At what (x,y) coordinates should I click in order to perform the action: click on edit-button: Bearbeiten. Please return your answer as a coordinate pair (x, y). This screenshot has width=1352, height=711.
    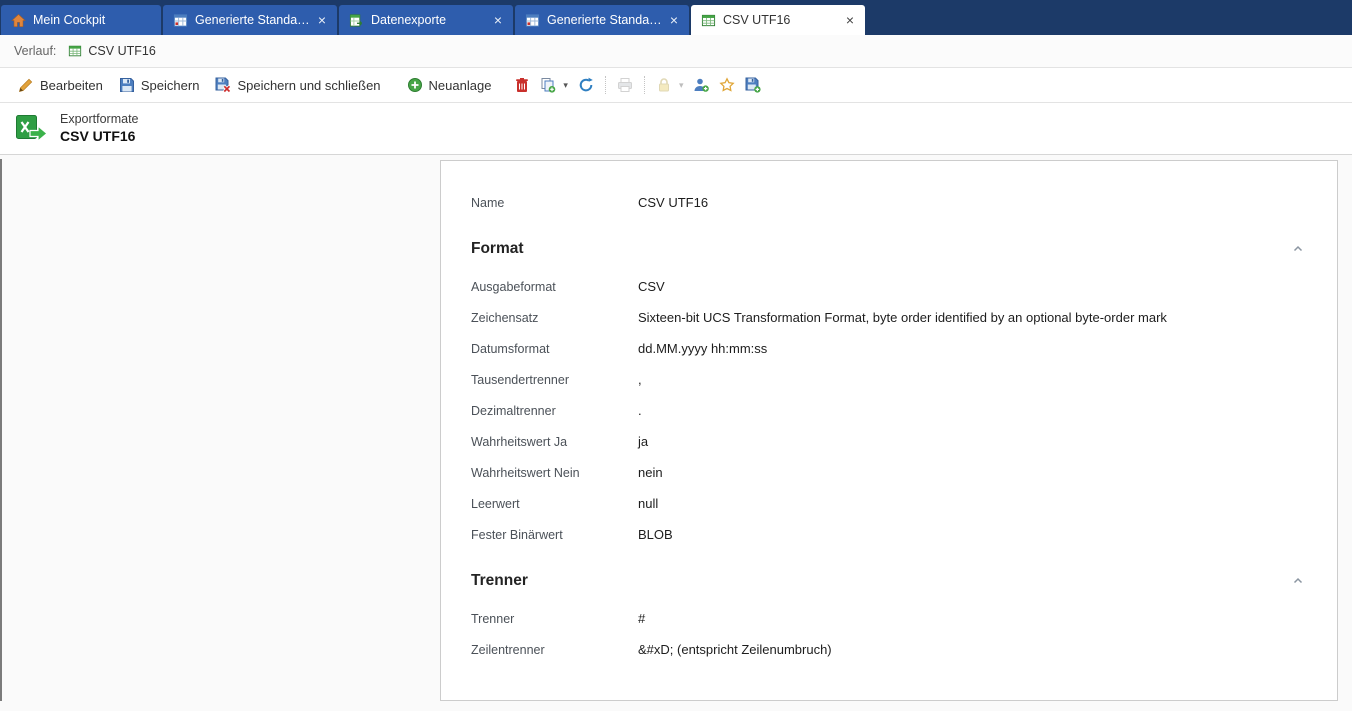
    Looking at the image, I should click on (60, 85).